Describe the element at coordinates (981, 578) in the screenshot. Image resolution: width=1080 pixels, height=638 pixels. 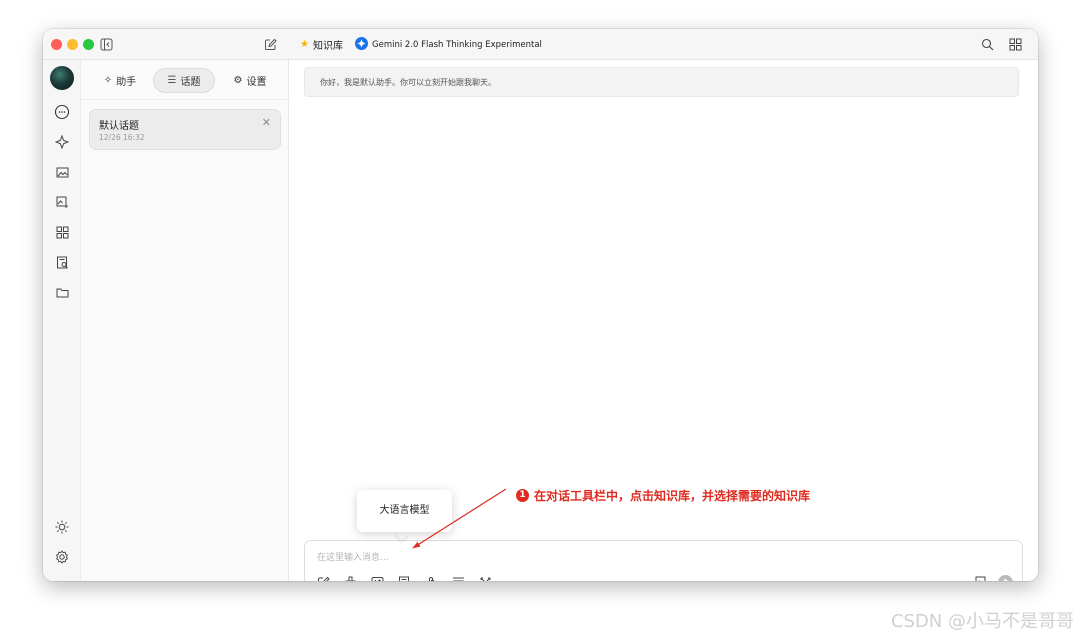
I see `image-translate-tool-icon` at that location.